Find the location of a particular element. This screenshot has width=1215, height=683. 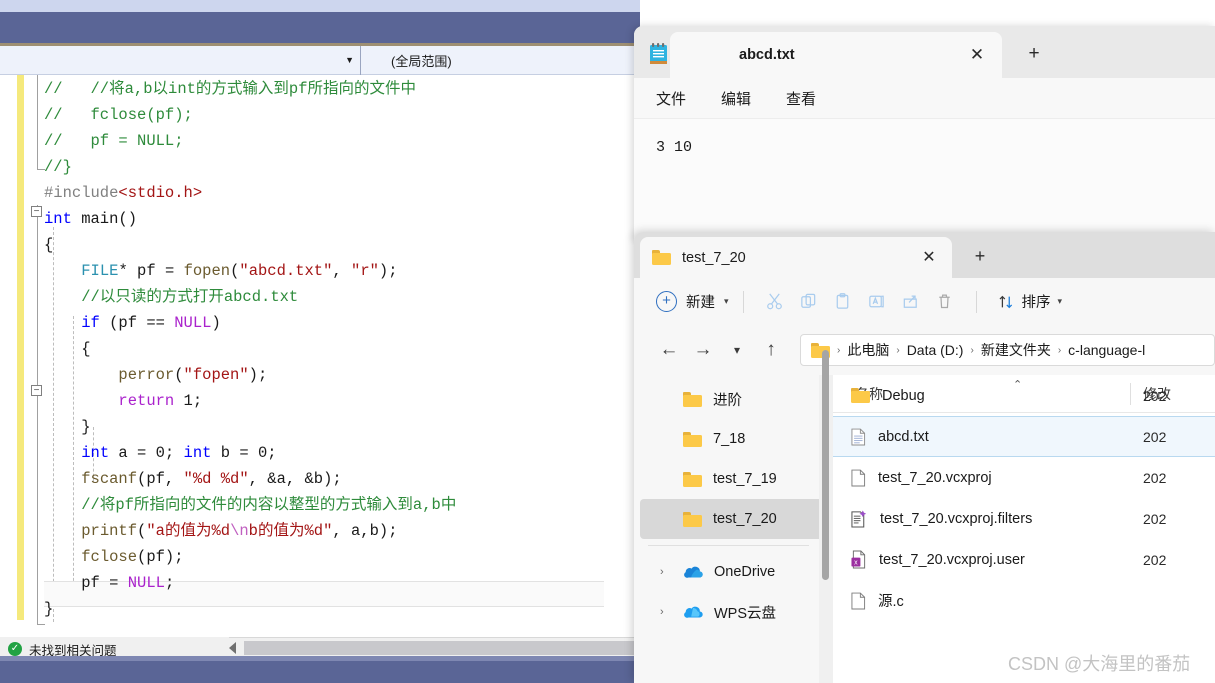

code-token: fopen is located at coordinates (207, 271).